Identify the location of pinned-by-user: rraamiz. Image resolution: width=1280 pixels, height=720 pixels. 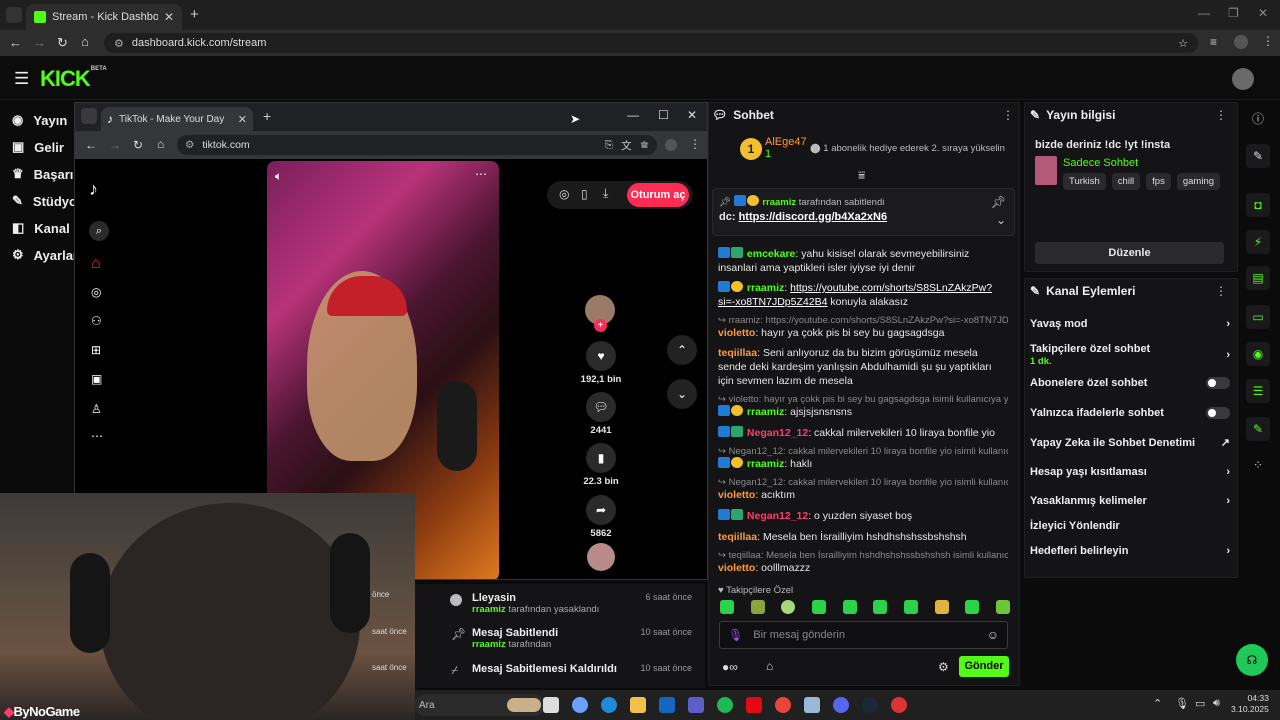
(779, 202).